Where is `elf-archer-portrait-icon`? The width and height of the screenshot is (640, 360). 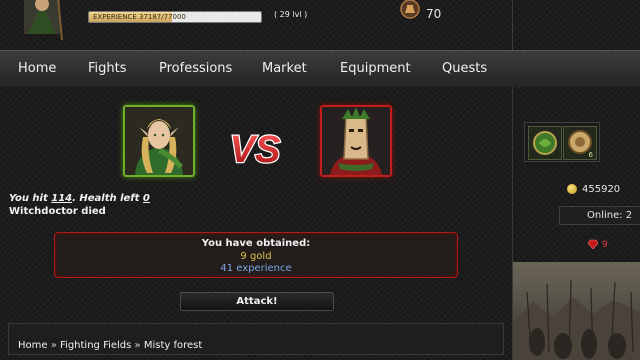
elf-archer-portrait-icon is located at coordinates (159, 141).